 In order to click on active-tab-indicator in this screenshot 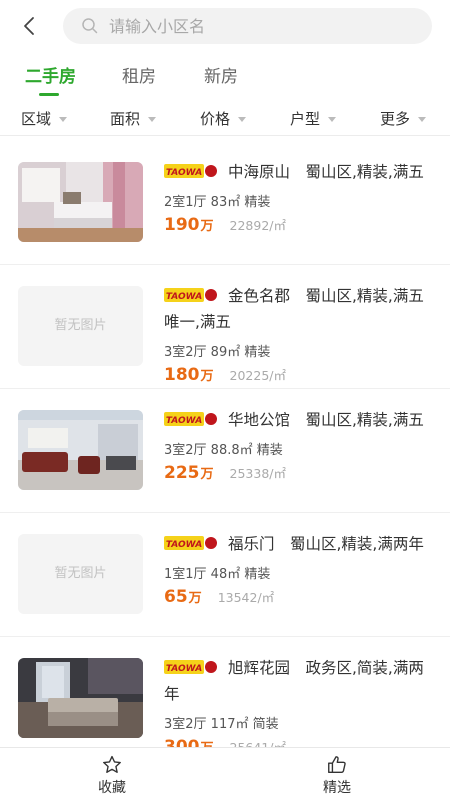, I will do `click(49, 94)`.